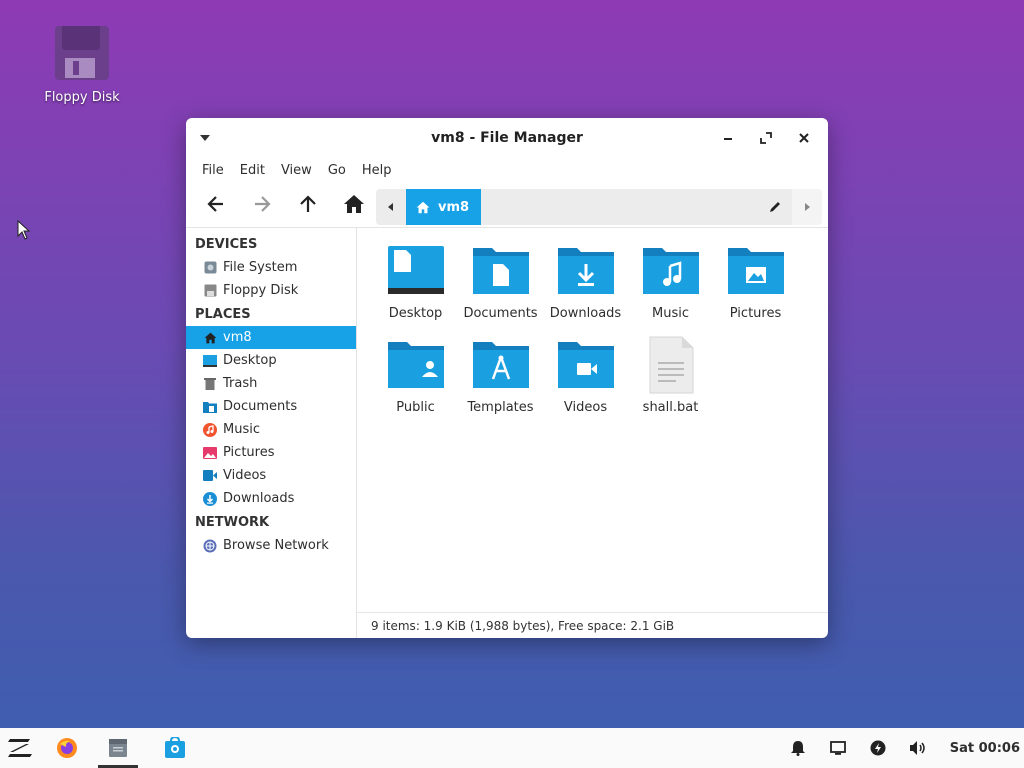 The image size is (1024, 768). What do you see at coordinates (507, 170) in the screenshot?
I see `menubar: File Edit View Go Help` at bounding box center [507, 170].